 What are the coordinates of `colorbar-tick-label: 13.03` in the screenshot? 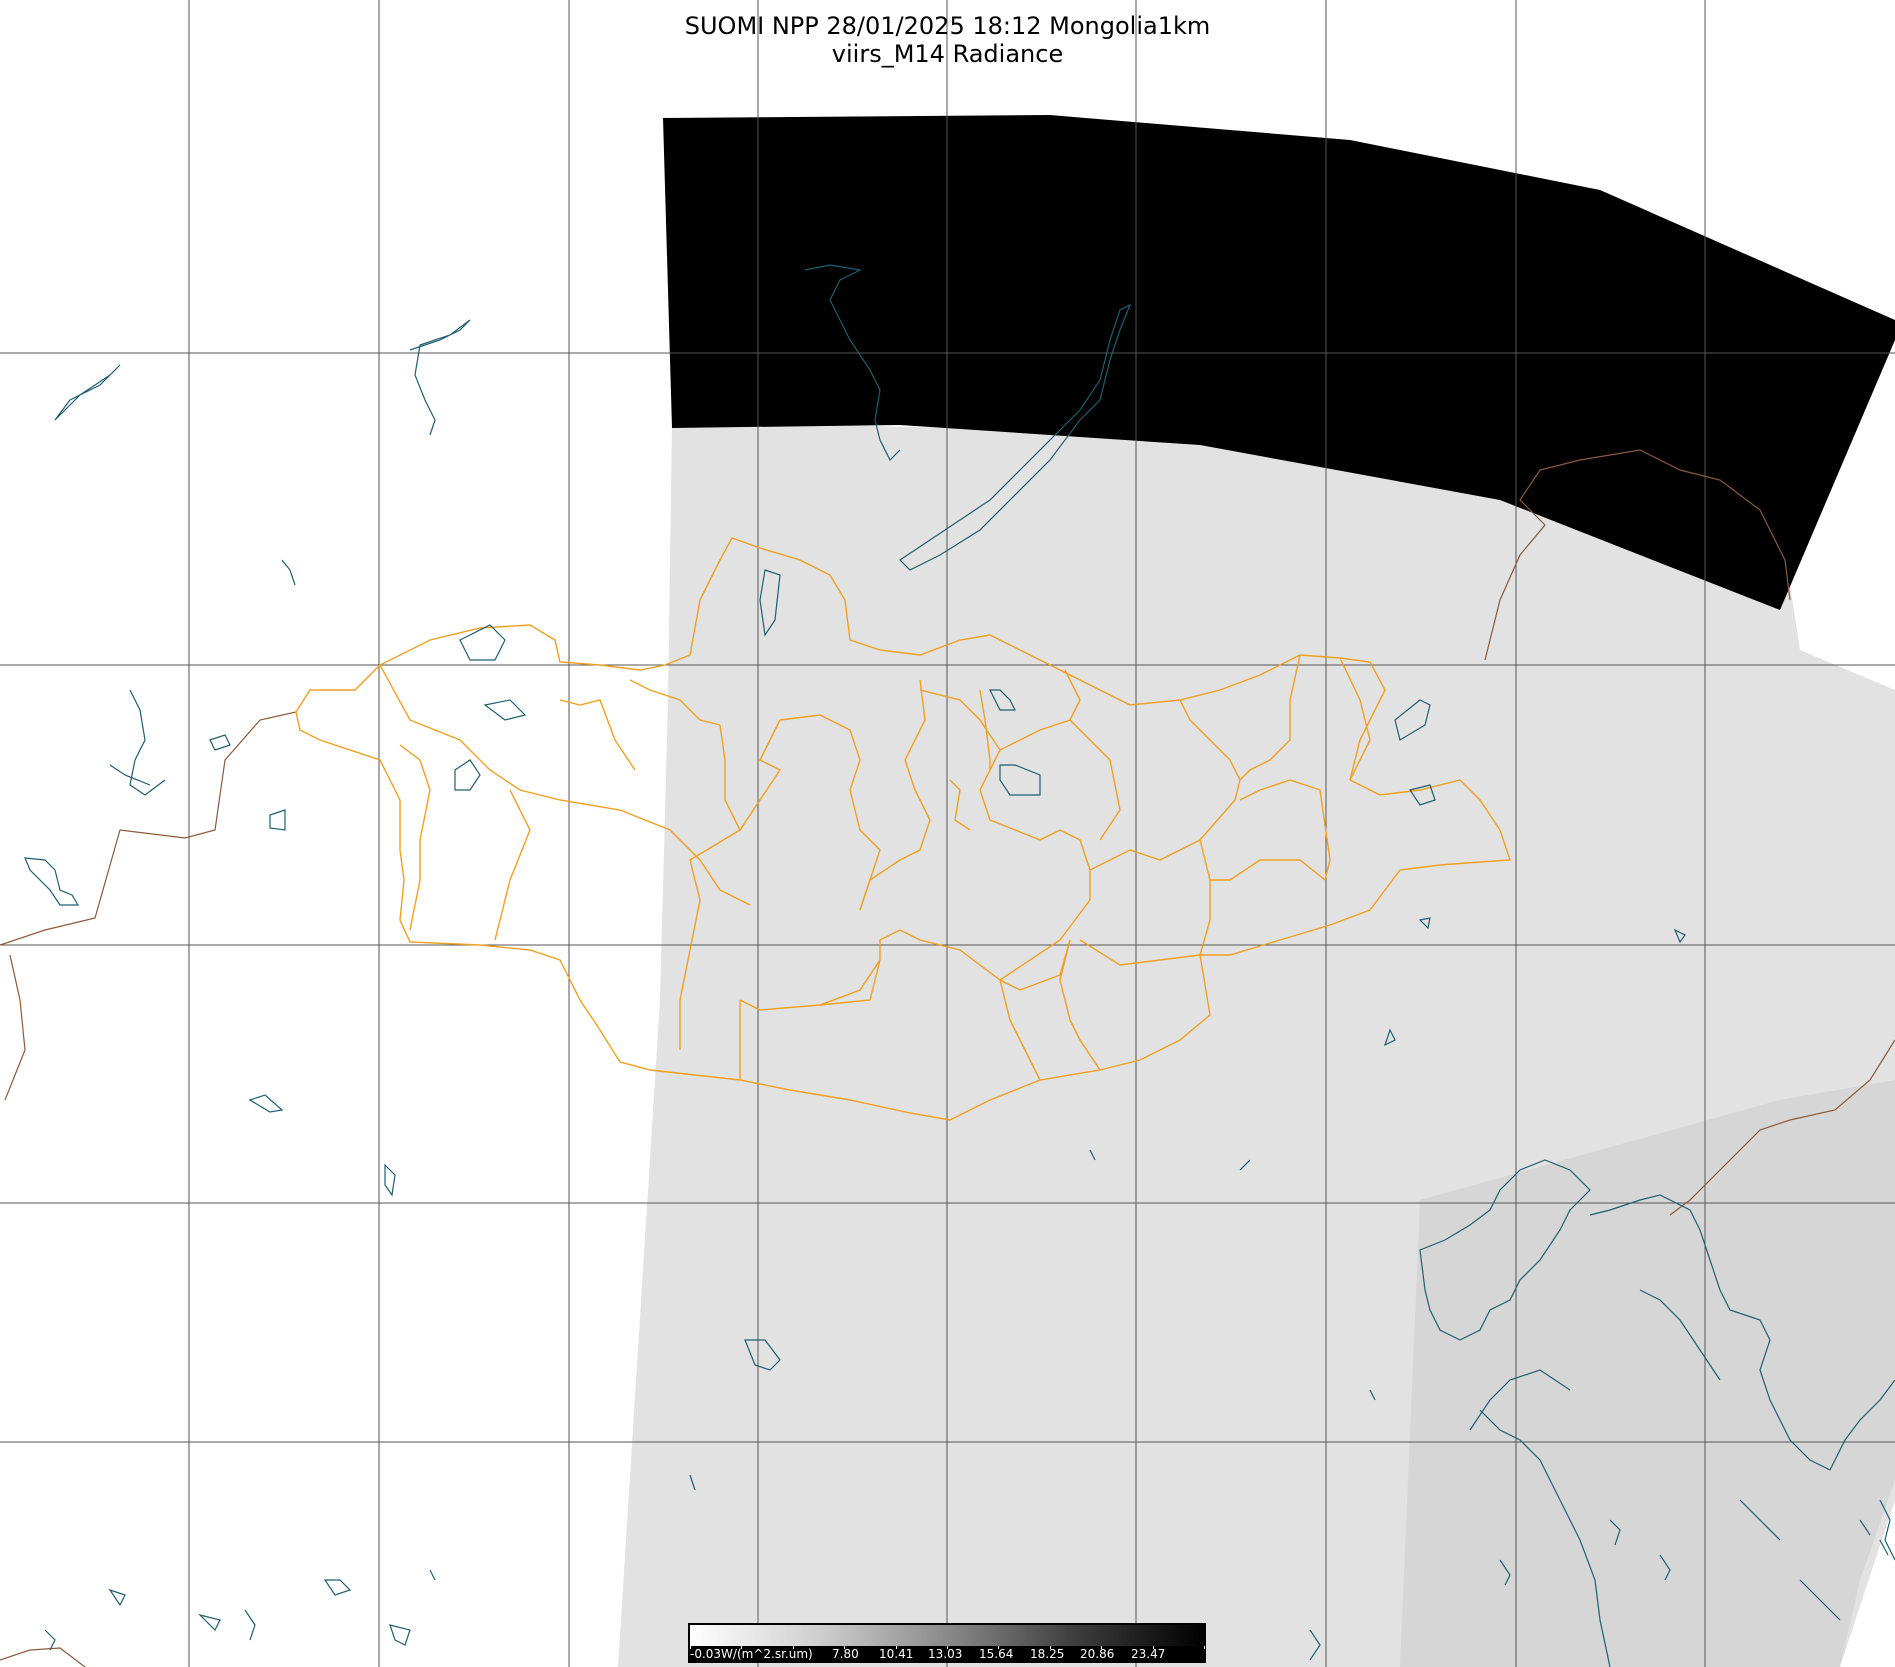 It's located at (945, 1654).